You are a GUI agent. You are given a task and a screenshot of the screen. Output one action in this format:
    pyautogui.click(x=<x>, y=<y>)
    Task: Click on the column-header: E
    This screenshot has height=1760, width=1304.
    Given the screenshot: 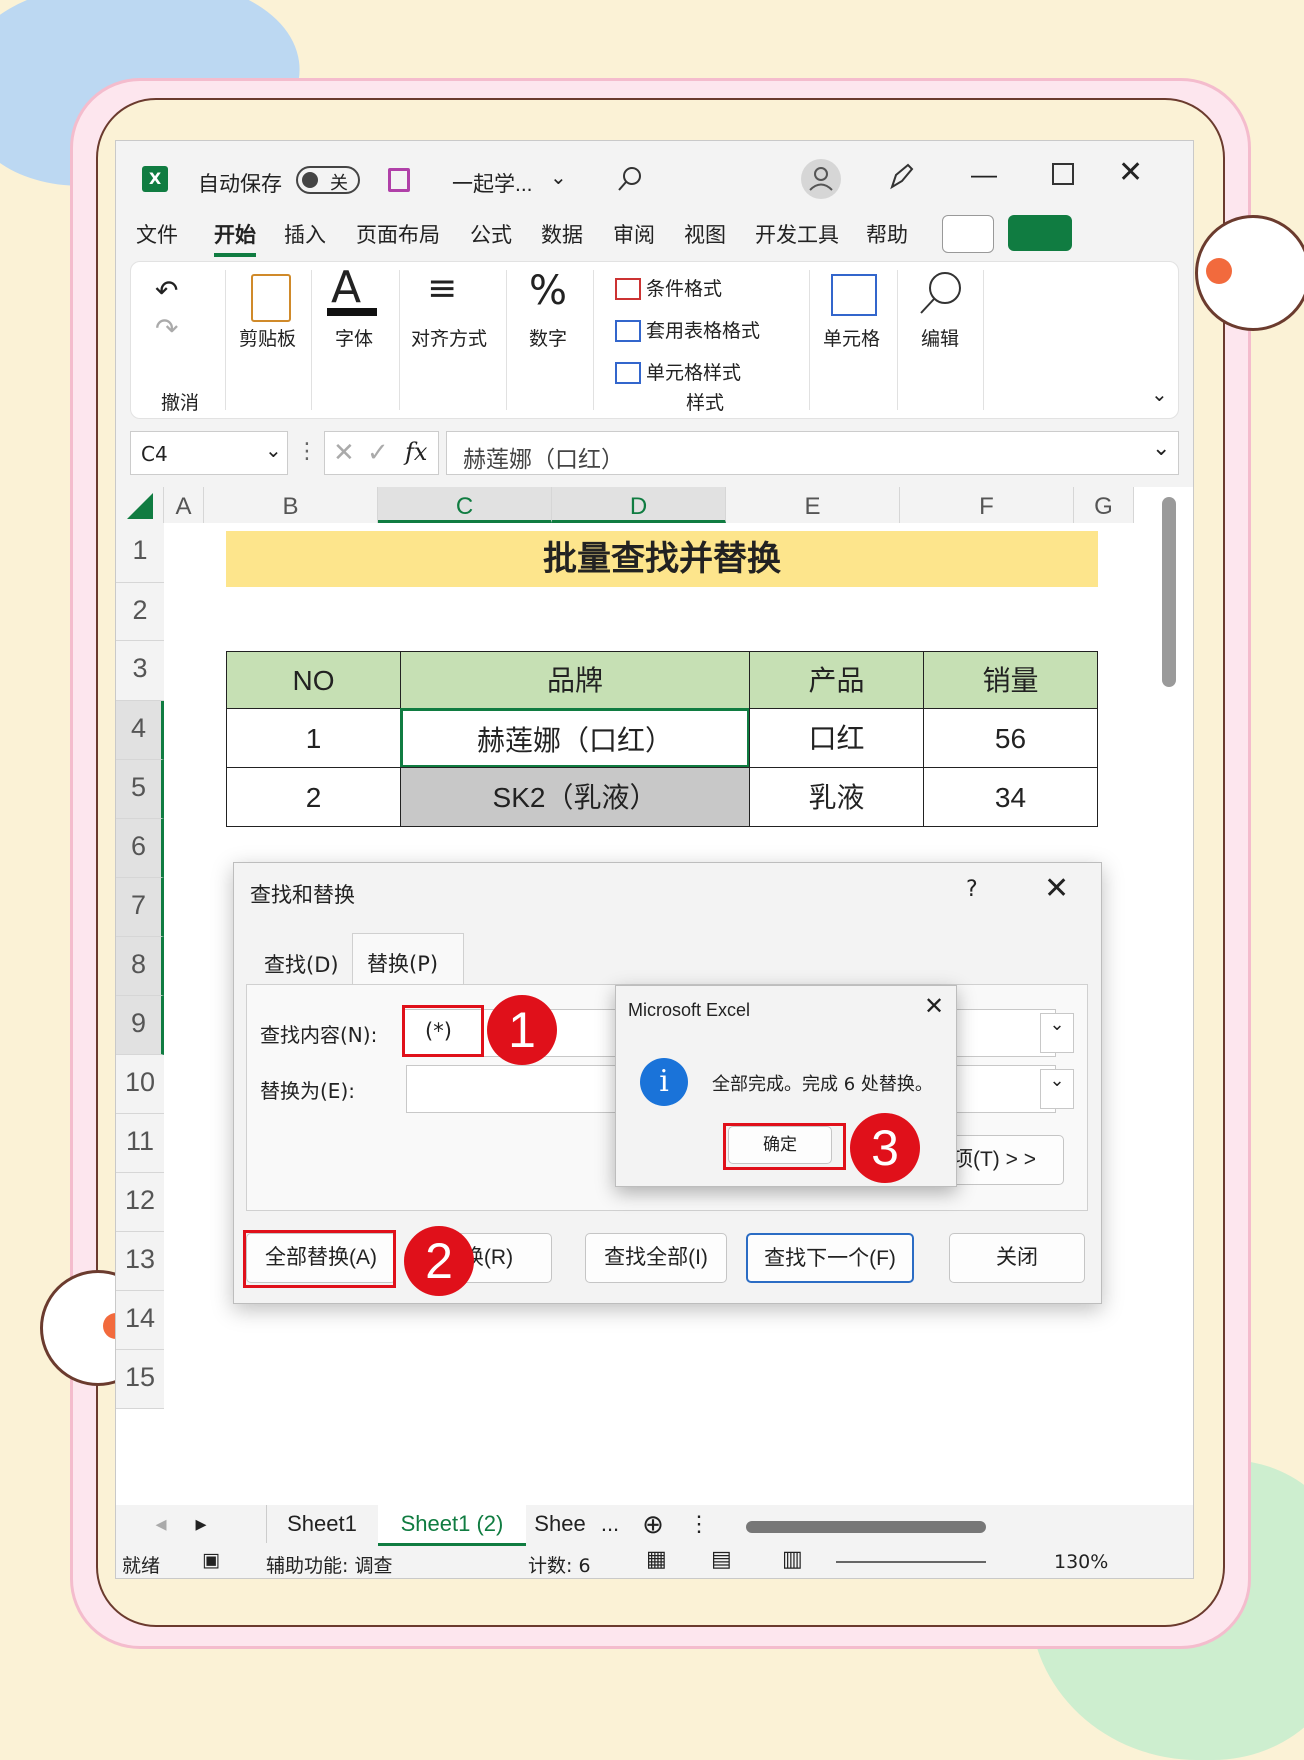 What is the action you would take?
    pyautogui.click(x=813, y=505)
    